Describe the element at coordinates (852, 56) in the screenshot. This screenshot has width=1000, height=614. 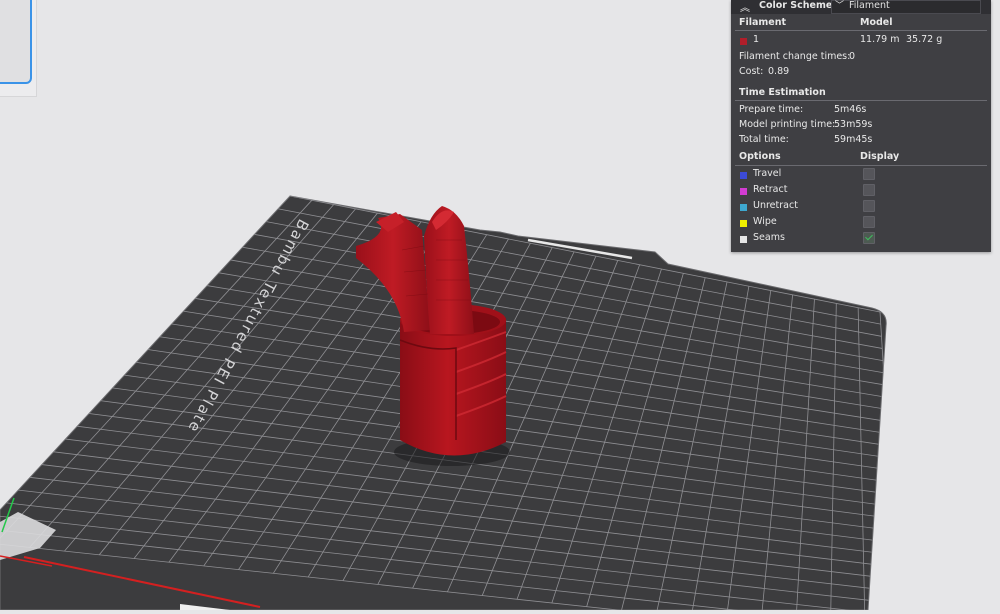
I see `filament-change-value: 0` at that location.